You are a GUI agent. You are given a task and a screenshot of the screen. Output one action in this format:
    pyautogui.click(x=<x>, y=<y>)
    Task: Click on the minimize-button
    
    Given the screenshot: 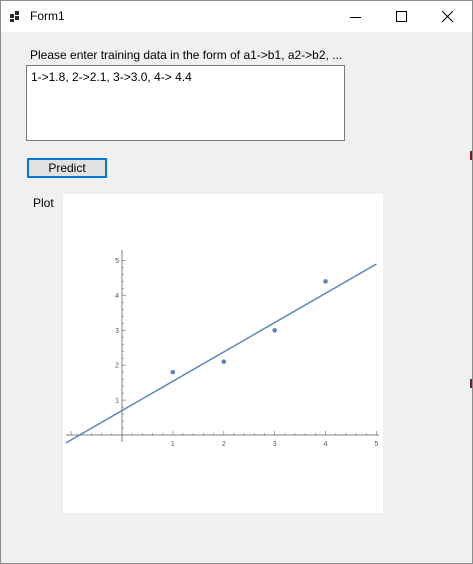 What is the action you would take?
    pyautogui.click(x=356, y=16)
    